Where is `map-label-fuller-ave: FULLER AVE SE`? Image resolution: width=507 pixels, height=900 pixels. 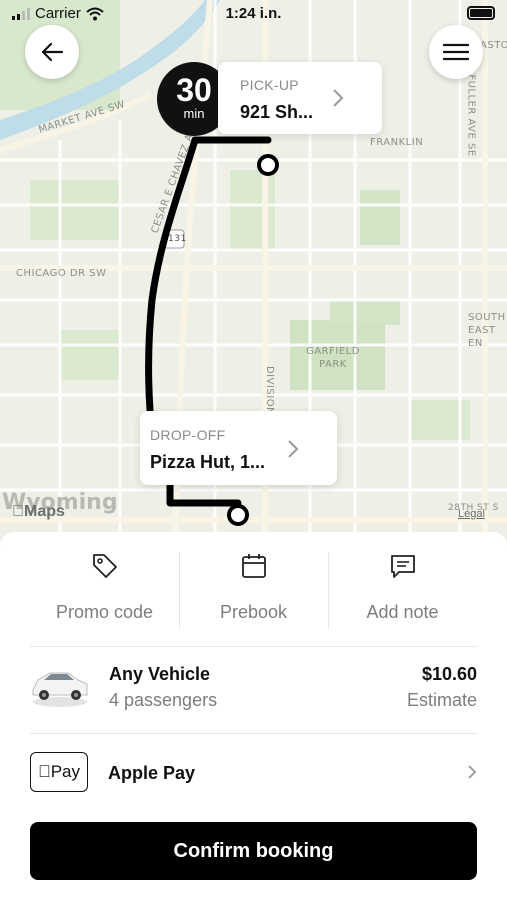 map-label-fuller-ave: FULLER AVE SE is located at coordinates (471, 115).